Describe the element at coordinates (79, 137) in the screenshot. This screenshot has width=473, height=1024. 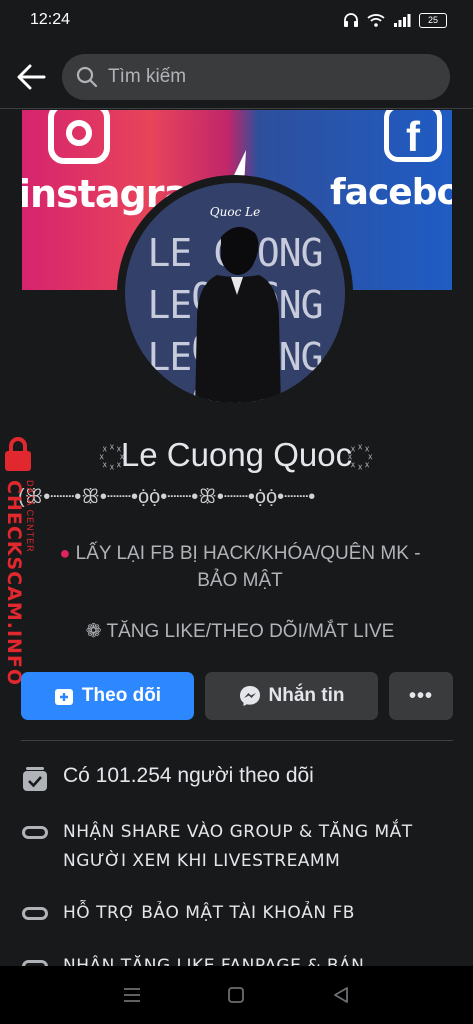
I see `instagram-logo-icon` at that location.